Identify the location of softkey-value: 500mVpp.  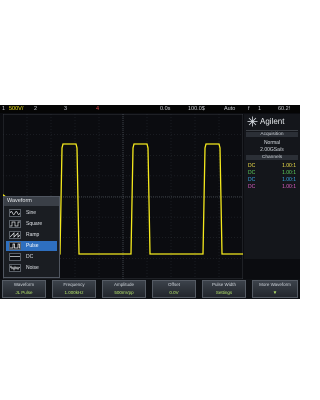
(124, 292).